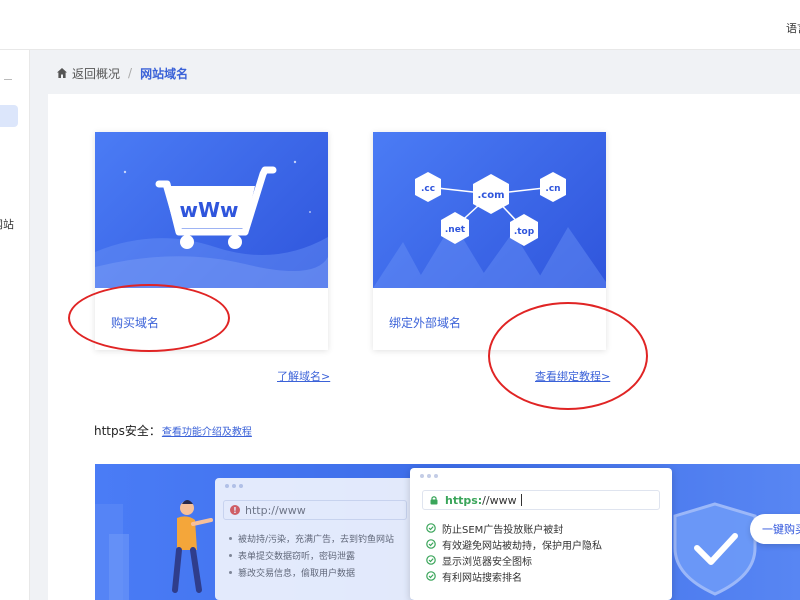 The width and height of the screenshot is (800, 600). What do you see at coordinates (552, 189) in the screenshot?
I see `domain-bubble-cn: .cn` at bounding box center [552, 189].